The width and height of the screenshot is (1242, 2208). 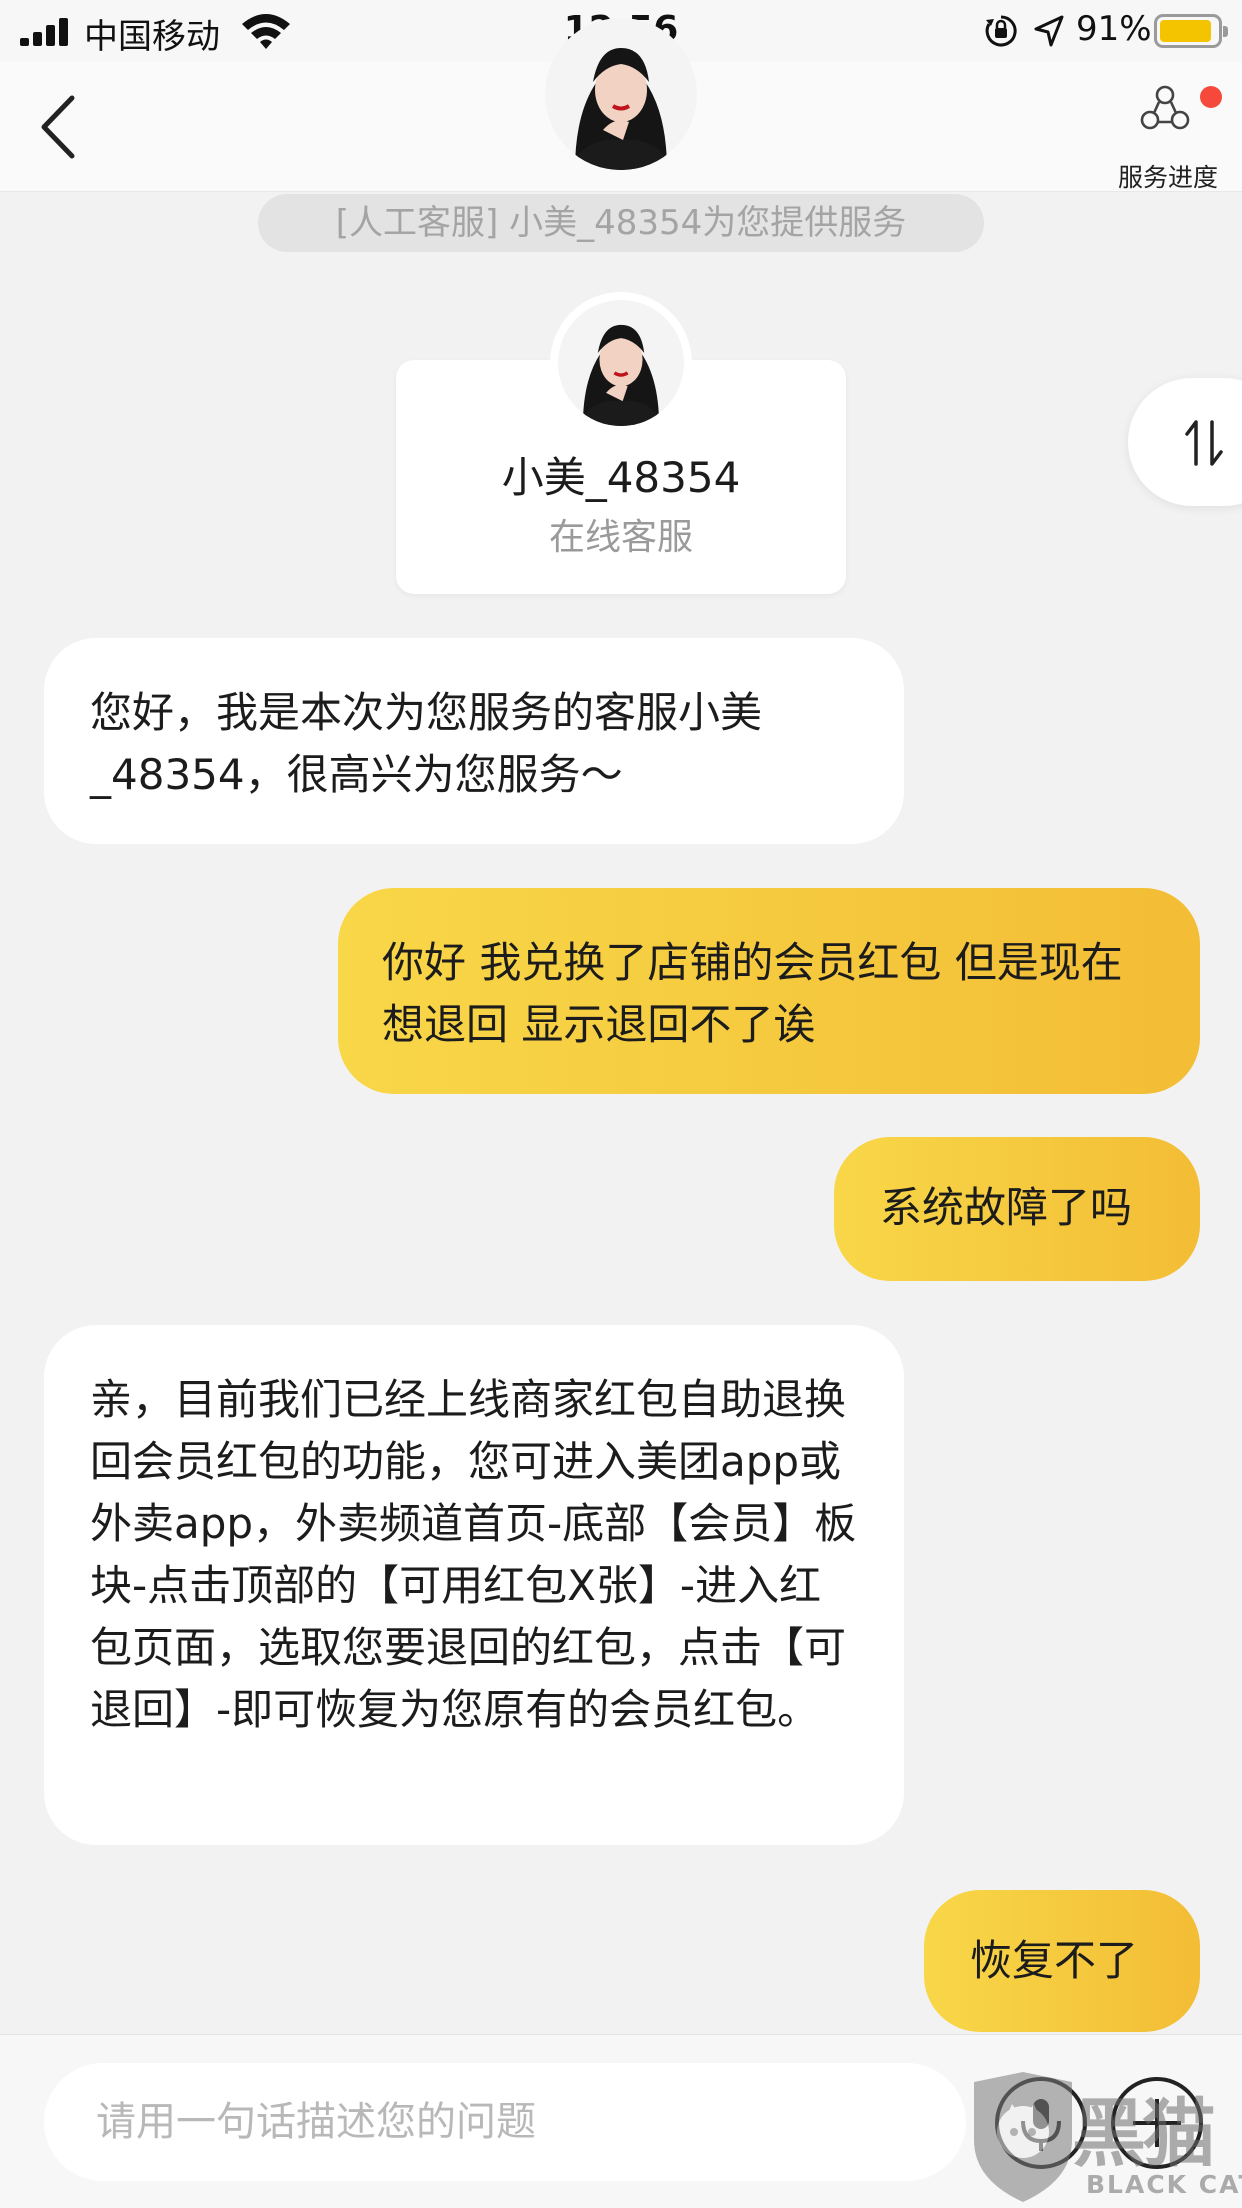 I want to click on agent-role: 在线客服, so click(x=620, y=537).